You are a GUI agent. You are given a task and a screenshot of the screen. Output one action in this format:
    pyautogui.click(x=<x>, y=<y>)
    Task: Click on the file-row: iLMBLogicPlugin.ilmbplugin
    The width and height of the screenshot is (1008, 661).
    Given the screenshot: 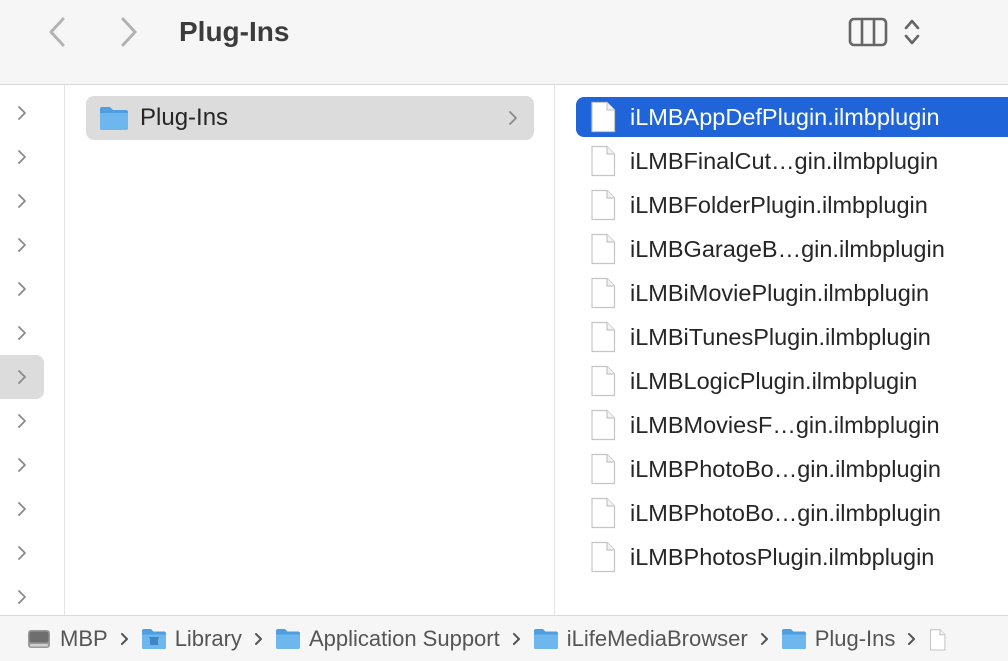 What is the action you would take?
    pyautogui.click(x=792, y=381)
    